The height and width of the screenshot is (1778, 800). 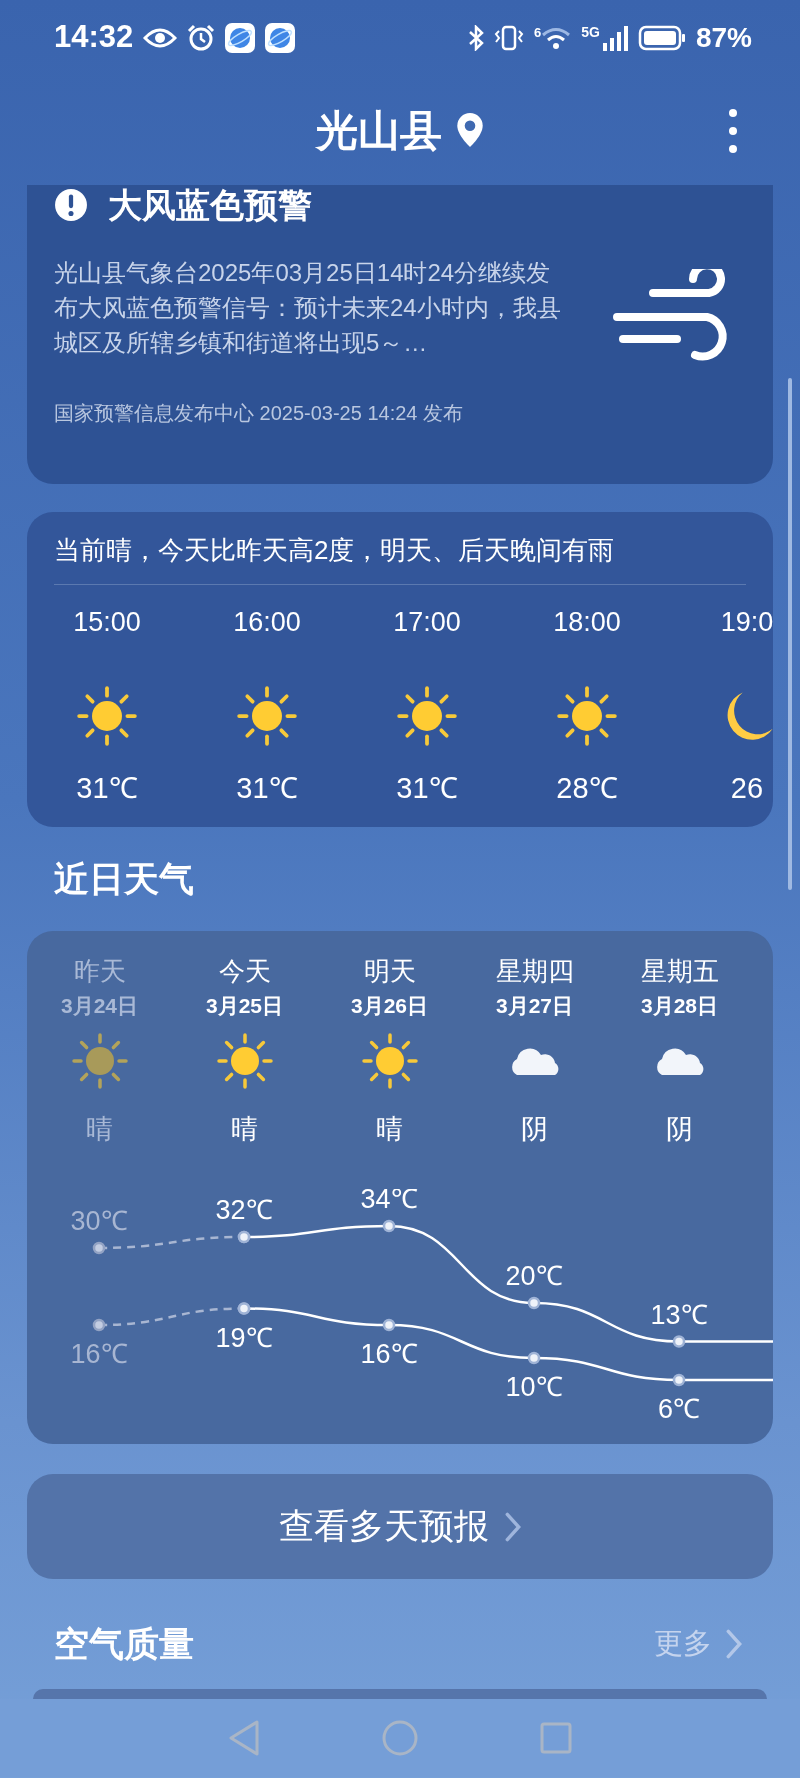 What do you see at coordinates (679, 1314) in the screenshot?
I see `temperature-label: 13℃` at bounding box center [679, 1314].